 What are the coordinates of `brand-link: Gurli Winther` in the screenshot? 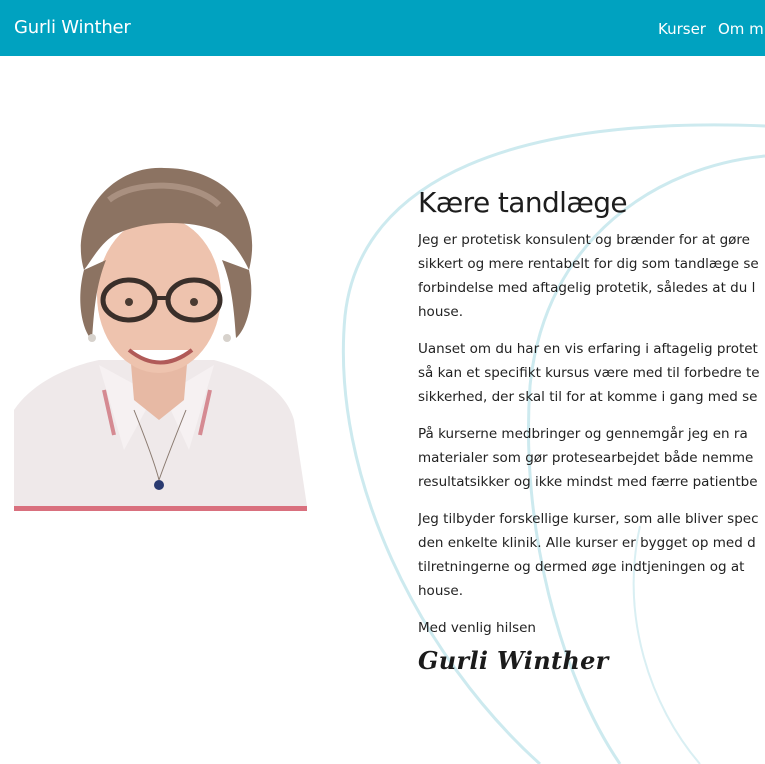 It's located at (72, 27).